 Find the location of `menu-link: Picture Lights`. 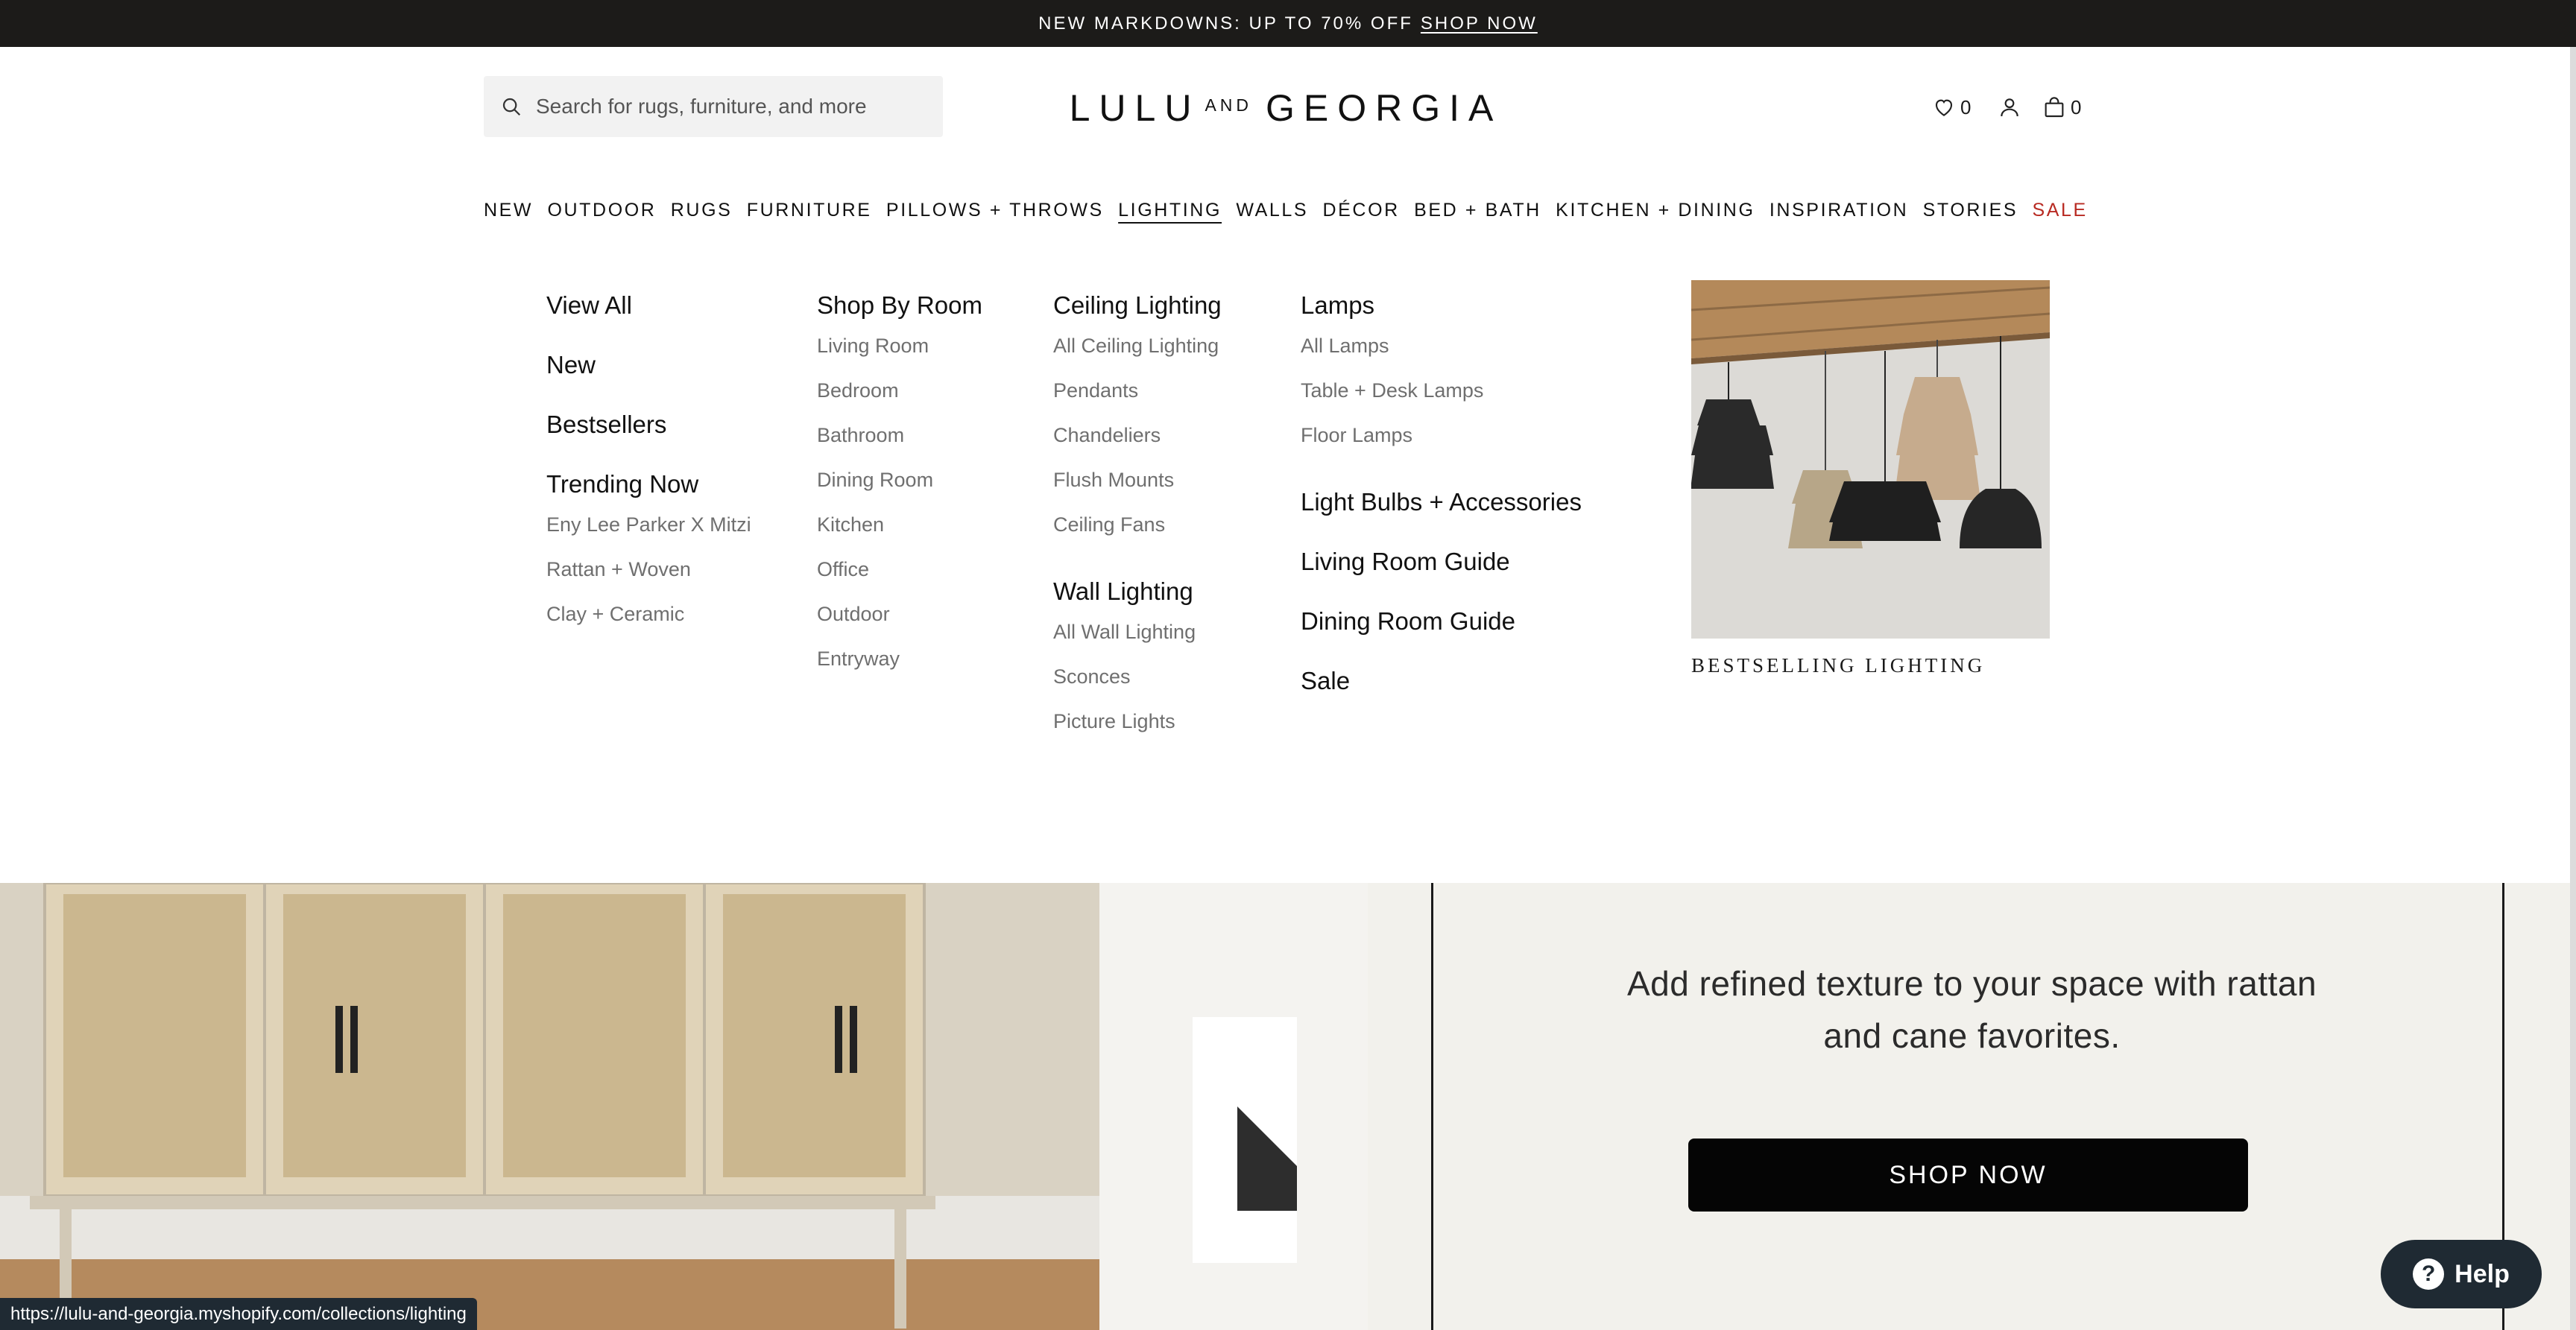

menu-link: Picture Lights is located at coordinates (1137, 721).